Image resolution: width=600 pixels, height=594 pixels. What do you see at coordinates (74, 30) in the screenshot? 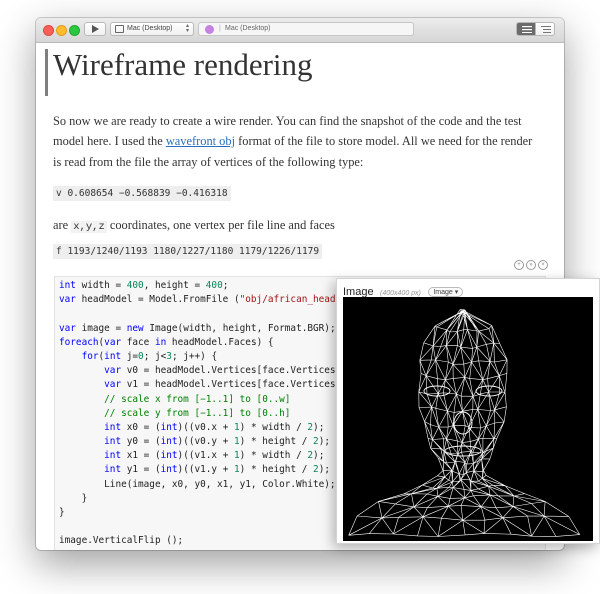
I see `zoom-window-button` at bounding box center [74, 30].